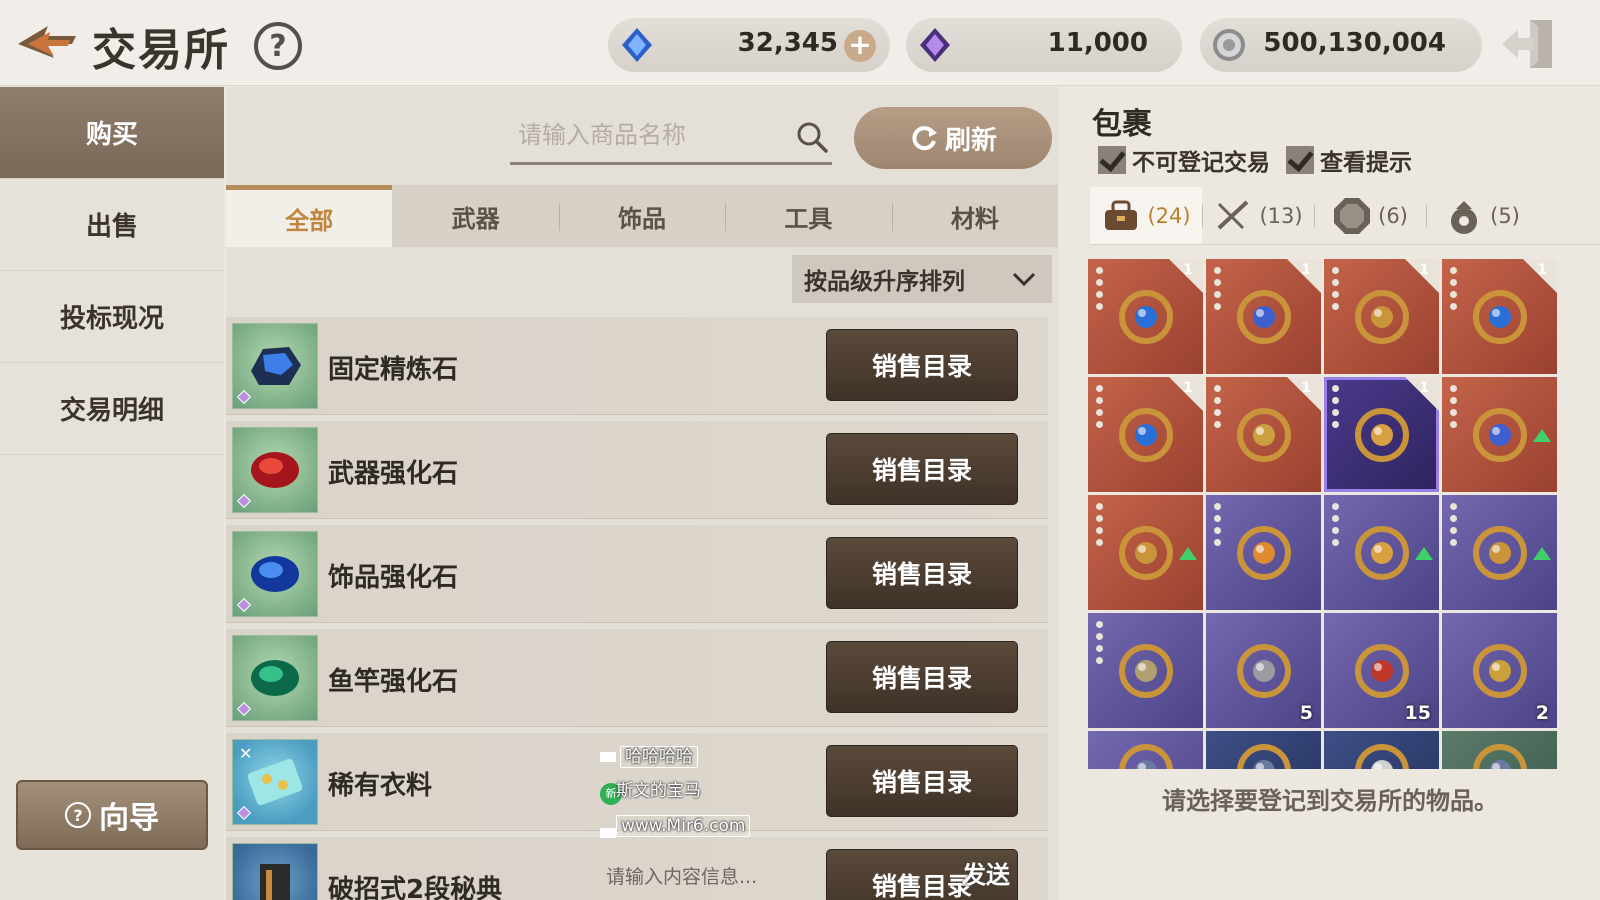 The image size is (1600, 900). I want to click on sidebar-item-buy: 购买, so click(112, 133).